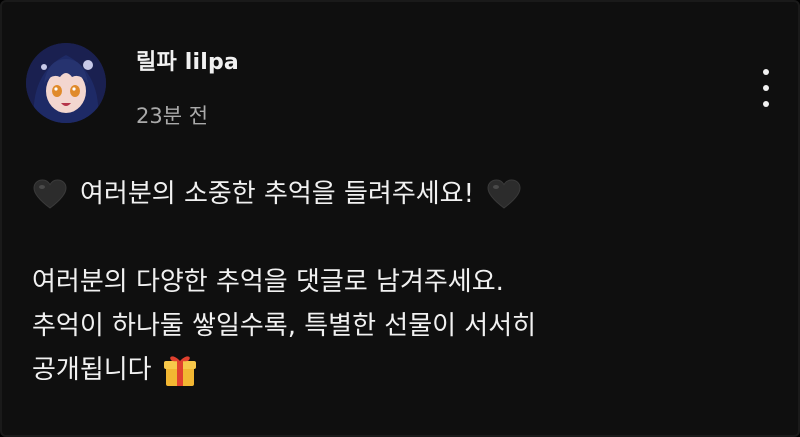  What do you see at coordinates (187, 60) in the screenshot?
I see `author-name: 릴파 lilpa` at bounding box center [187, 60].